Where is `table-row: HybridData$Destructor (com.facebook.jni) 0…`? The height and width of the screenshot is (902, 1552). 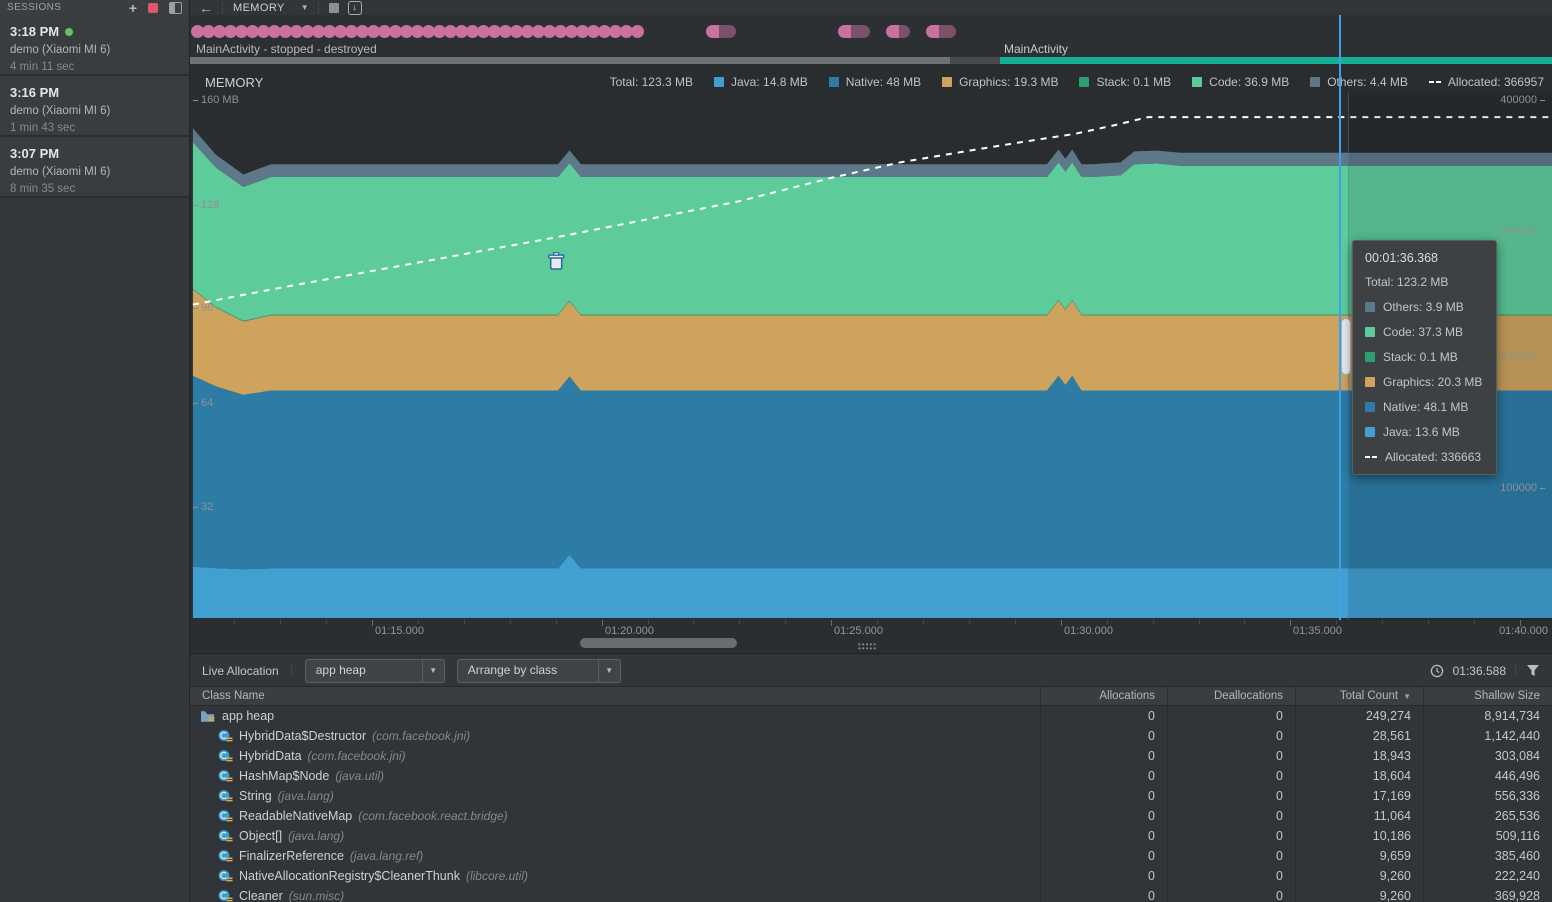 table-row: HybridData$Destructor (com.facebook.jni) 0… is located at coordinates (871, 736).